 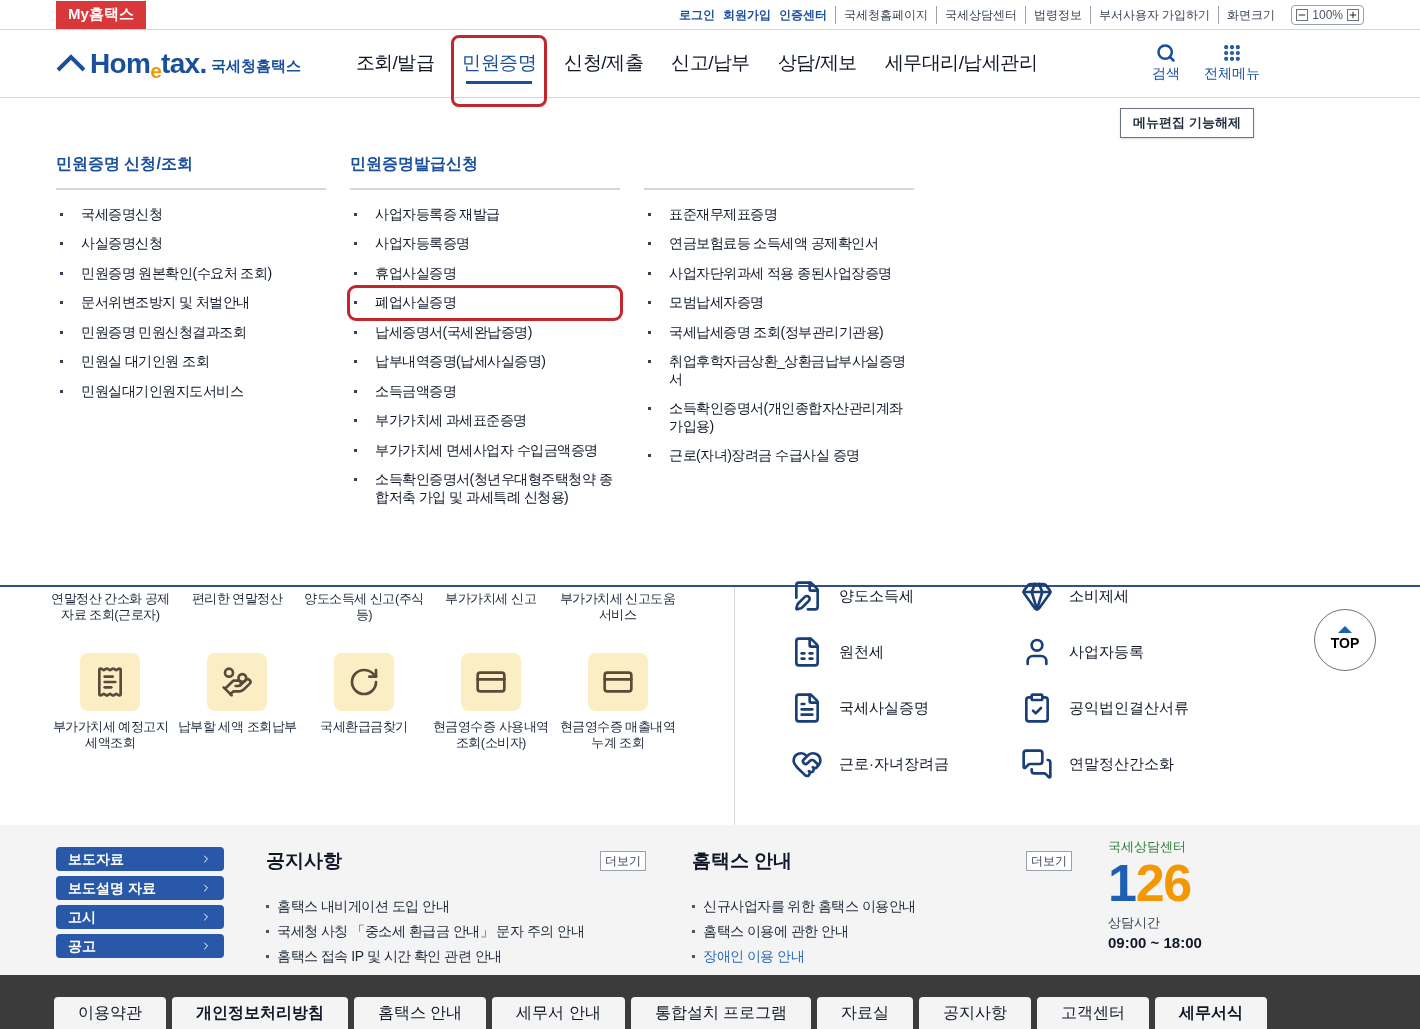 I want to click on menu-link: 사업자등록증 재발급, so click(x=485, y=214).